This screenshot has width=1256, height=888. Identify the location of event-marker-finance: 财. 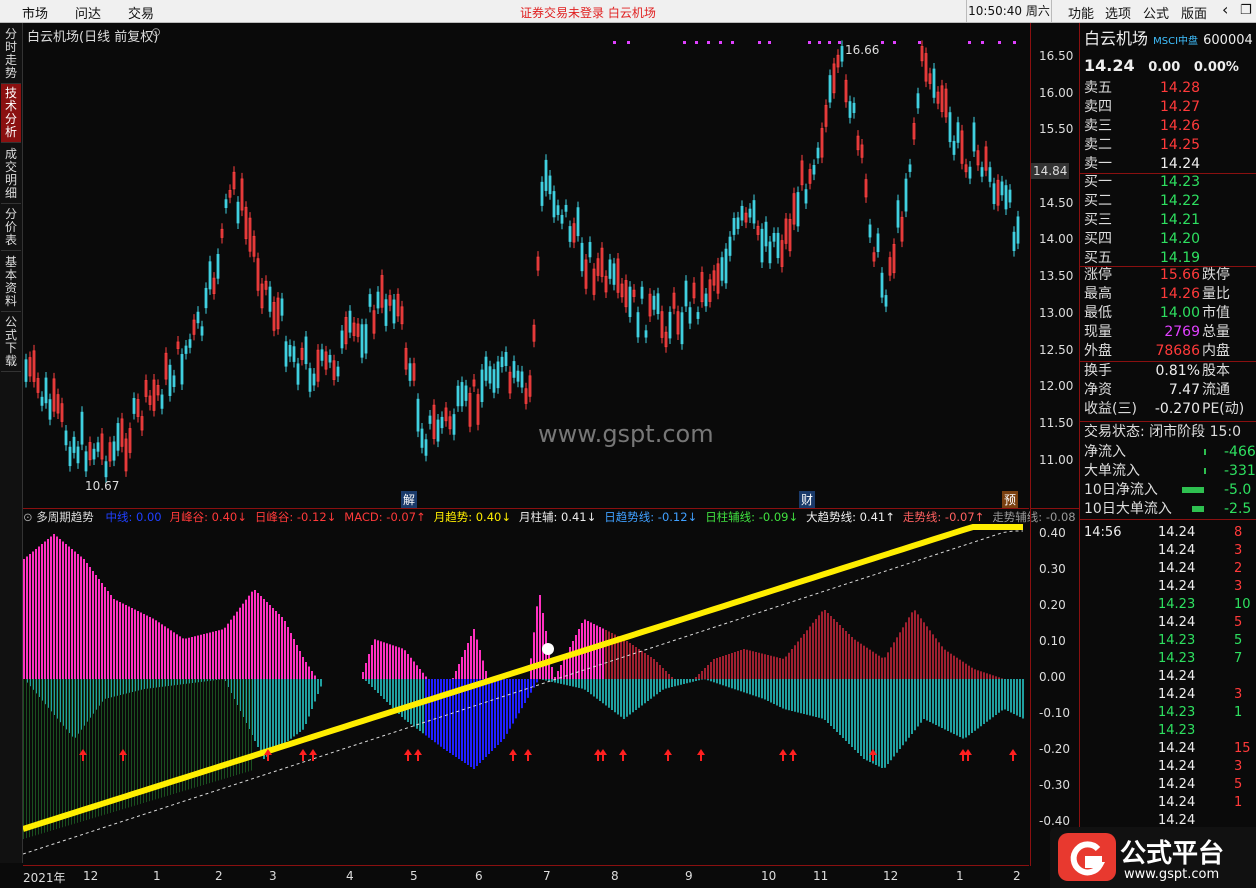
(807, 499).